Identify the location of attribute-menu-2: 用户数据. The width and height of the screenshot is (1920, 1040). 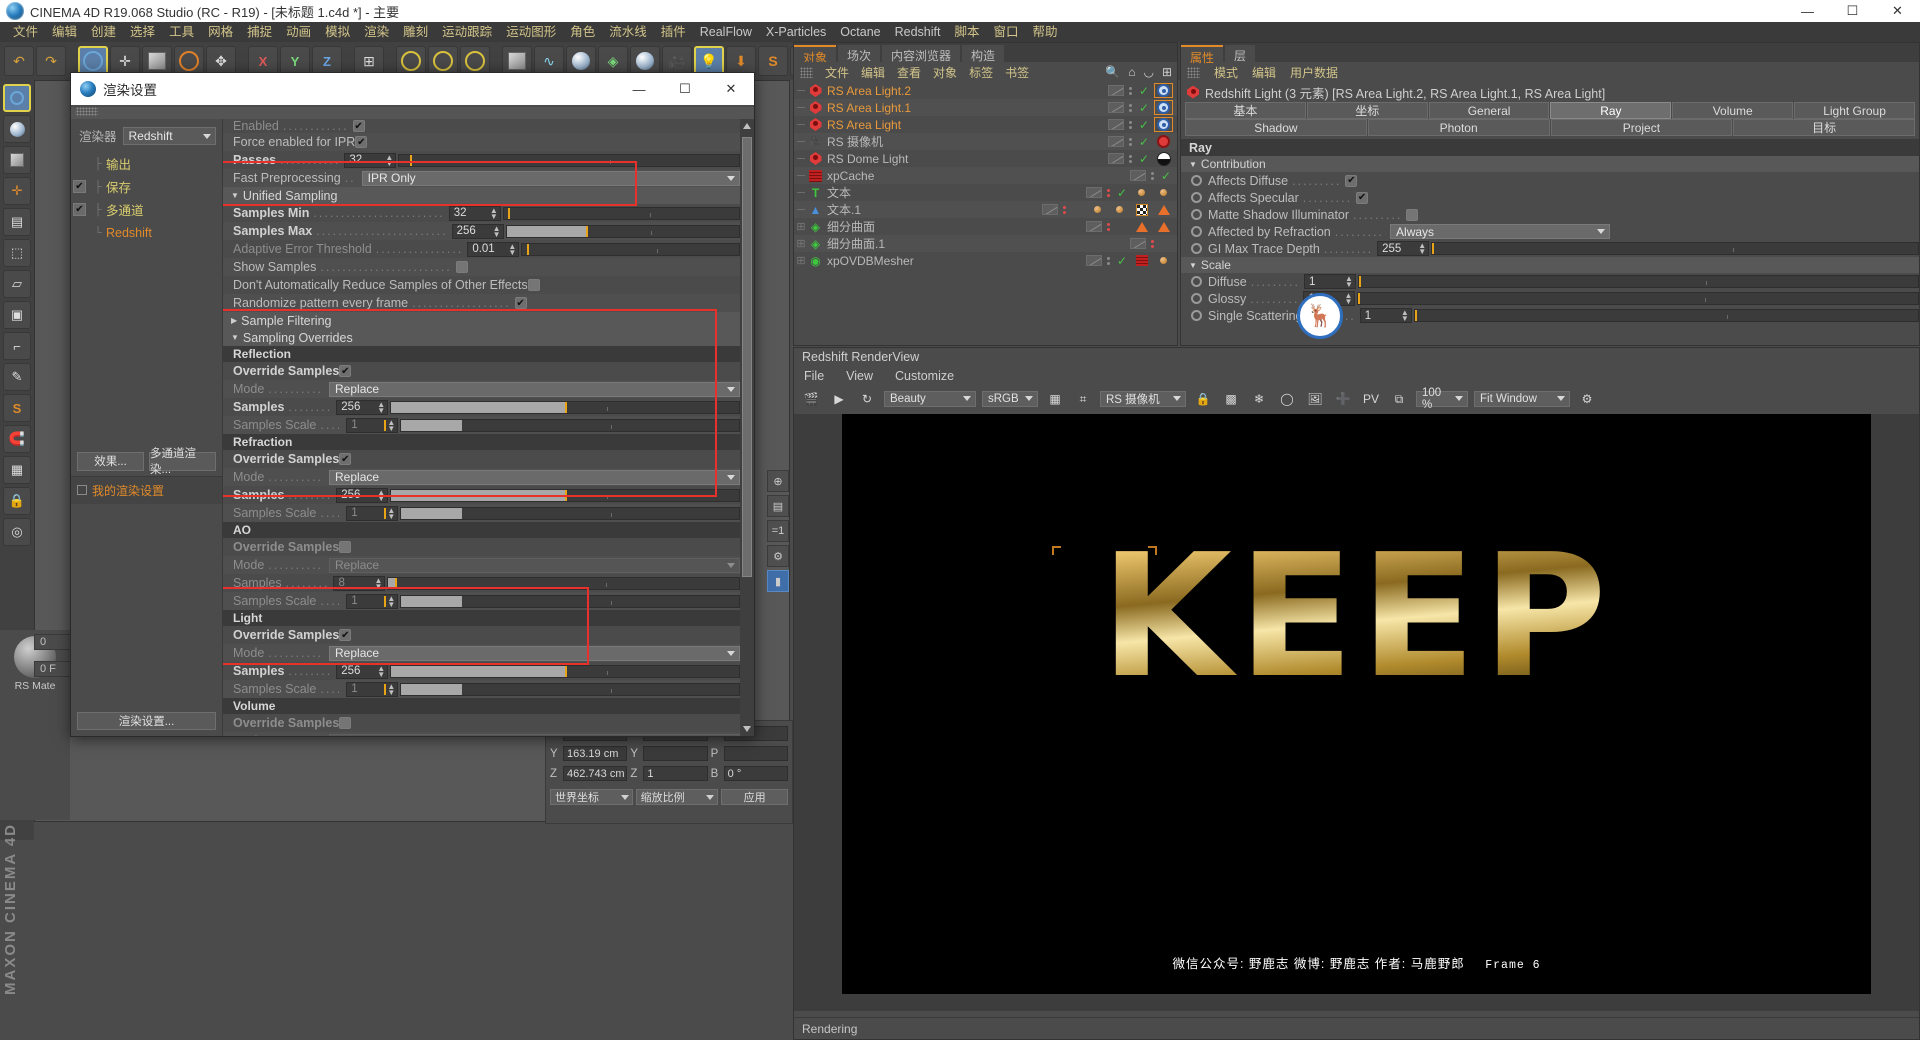
(1314, 72).